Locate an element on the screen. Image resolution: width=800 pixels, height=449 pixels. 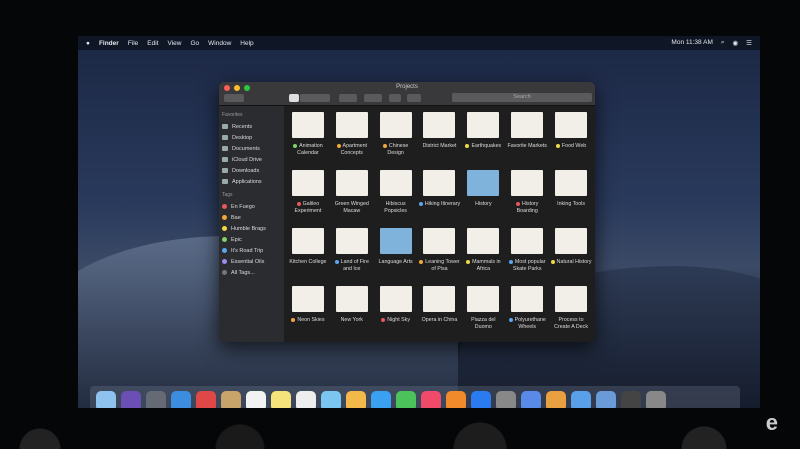
view-mode-icon-button is located at coordinates (294, 98).